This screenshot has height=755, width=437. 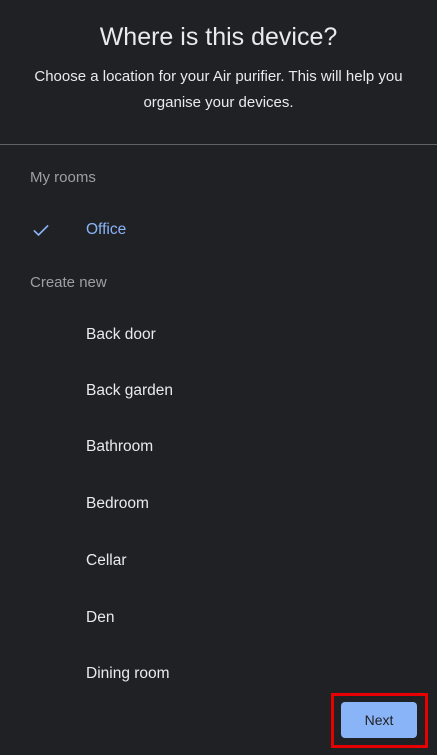 What do you see at coordinates (218, 674) in the screenshot?
I see `room-item-dining-room: Dining room` at bounding box center [218, 674].